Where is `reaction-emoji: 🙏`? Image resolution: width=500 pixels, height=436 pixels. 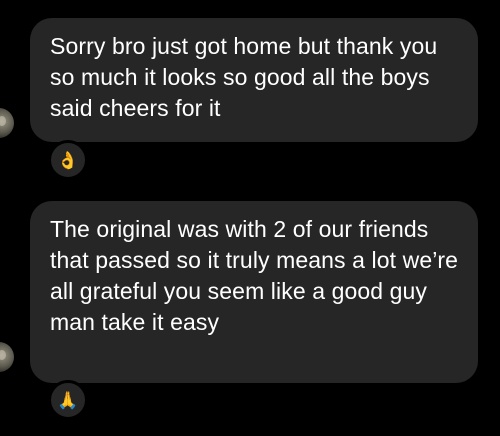
reaction-emoji: 🙏 is located at coordinates (68, 400).